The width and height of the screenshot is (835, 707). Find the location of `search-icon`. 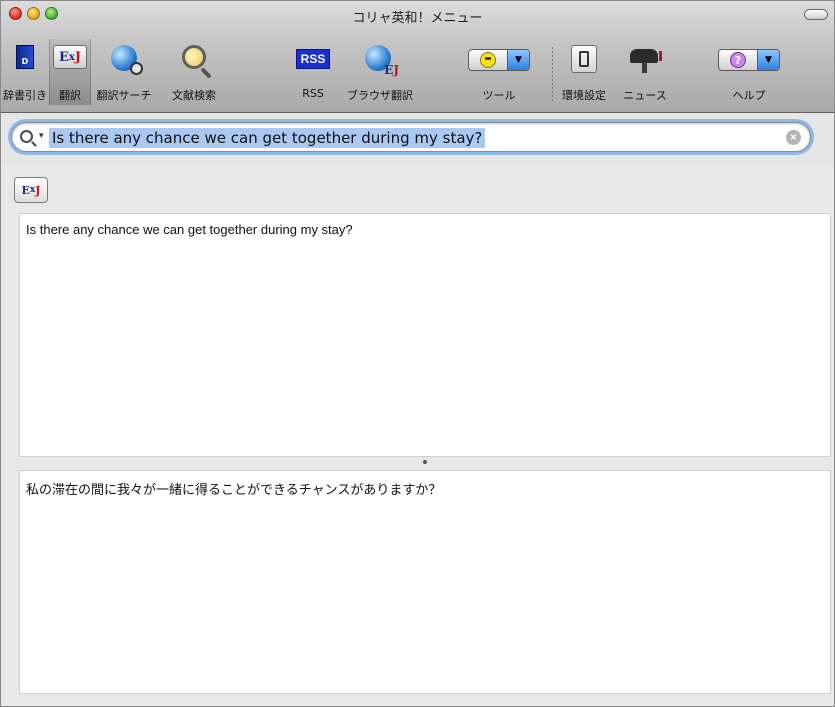

search-icon is located at coordinates (26, 136).